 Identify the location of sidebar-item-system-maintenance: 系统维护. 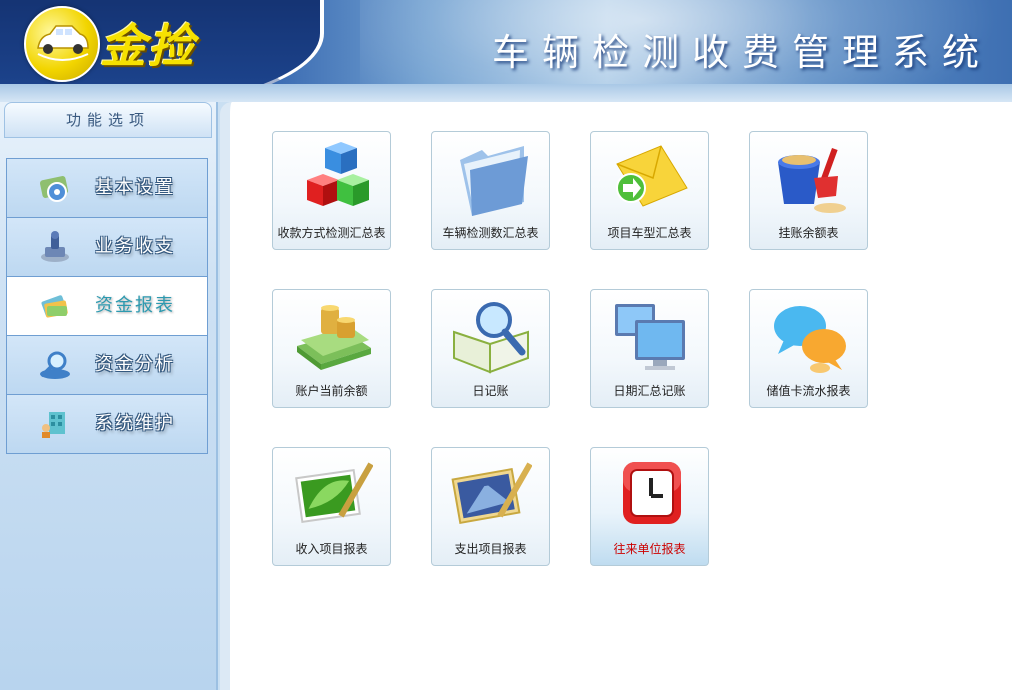
(107, 424).